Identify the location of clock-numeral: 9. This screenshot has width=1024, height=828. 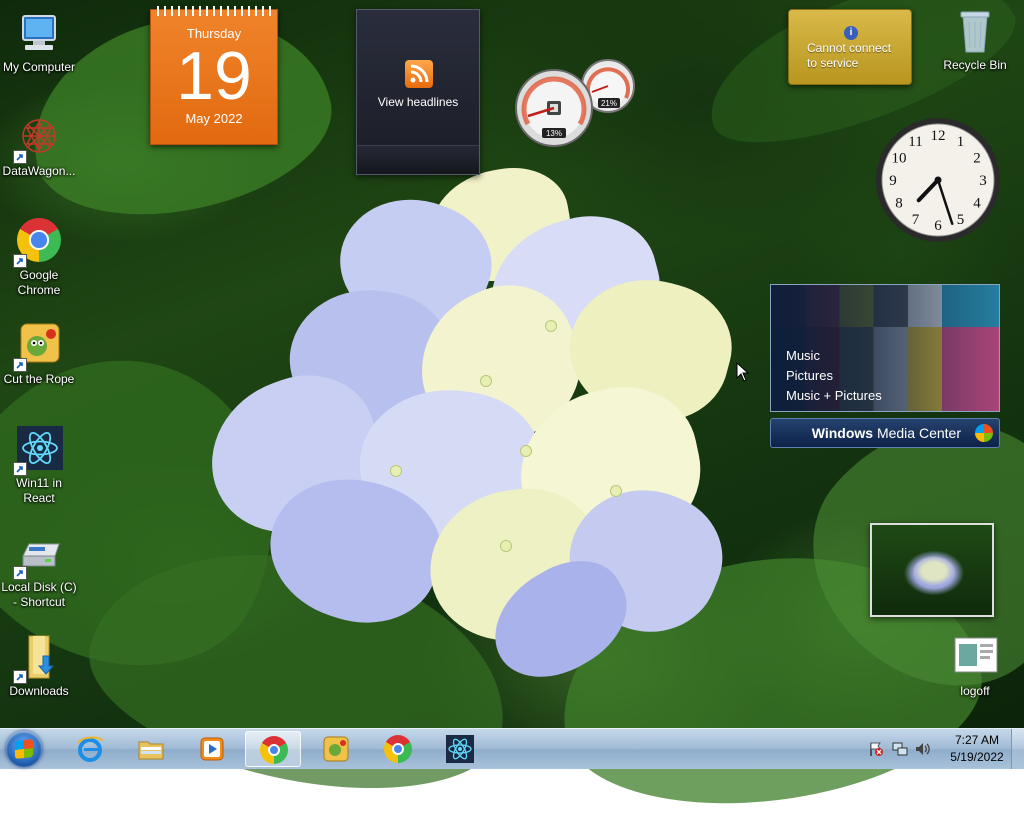
(893, 181).